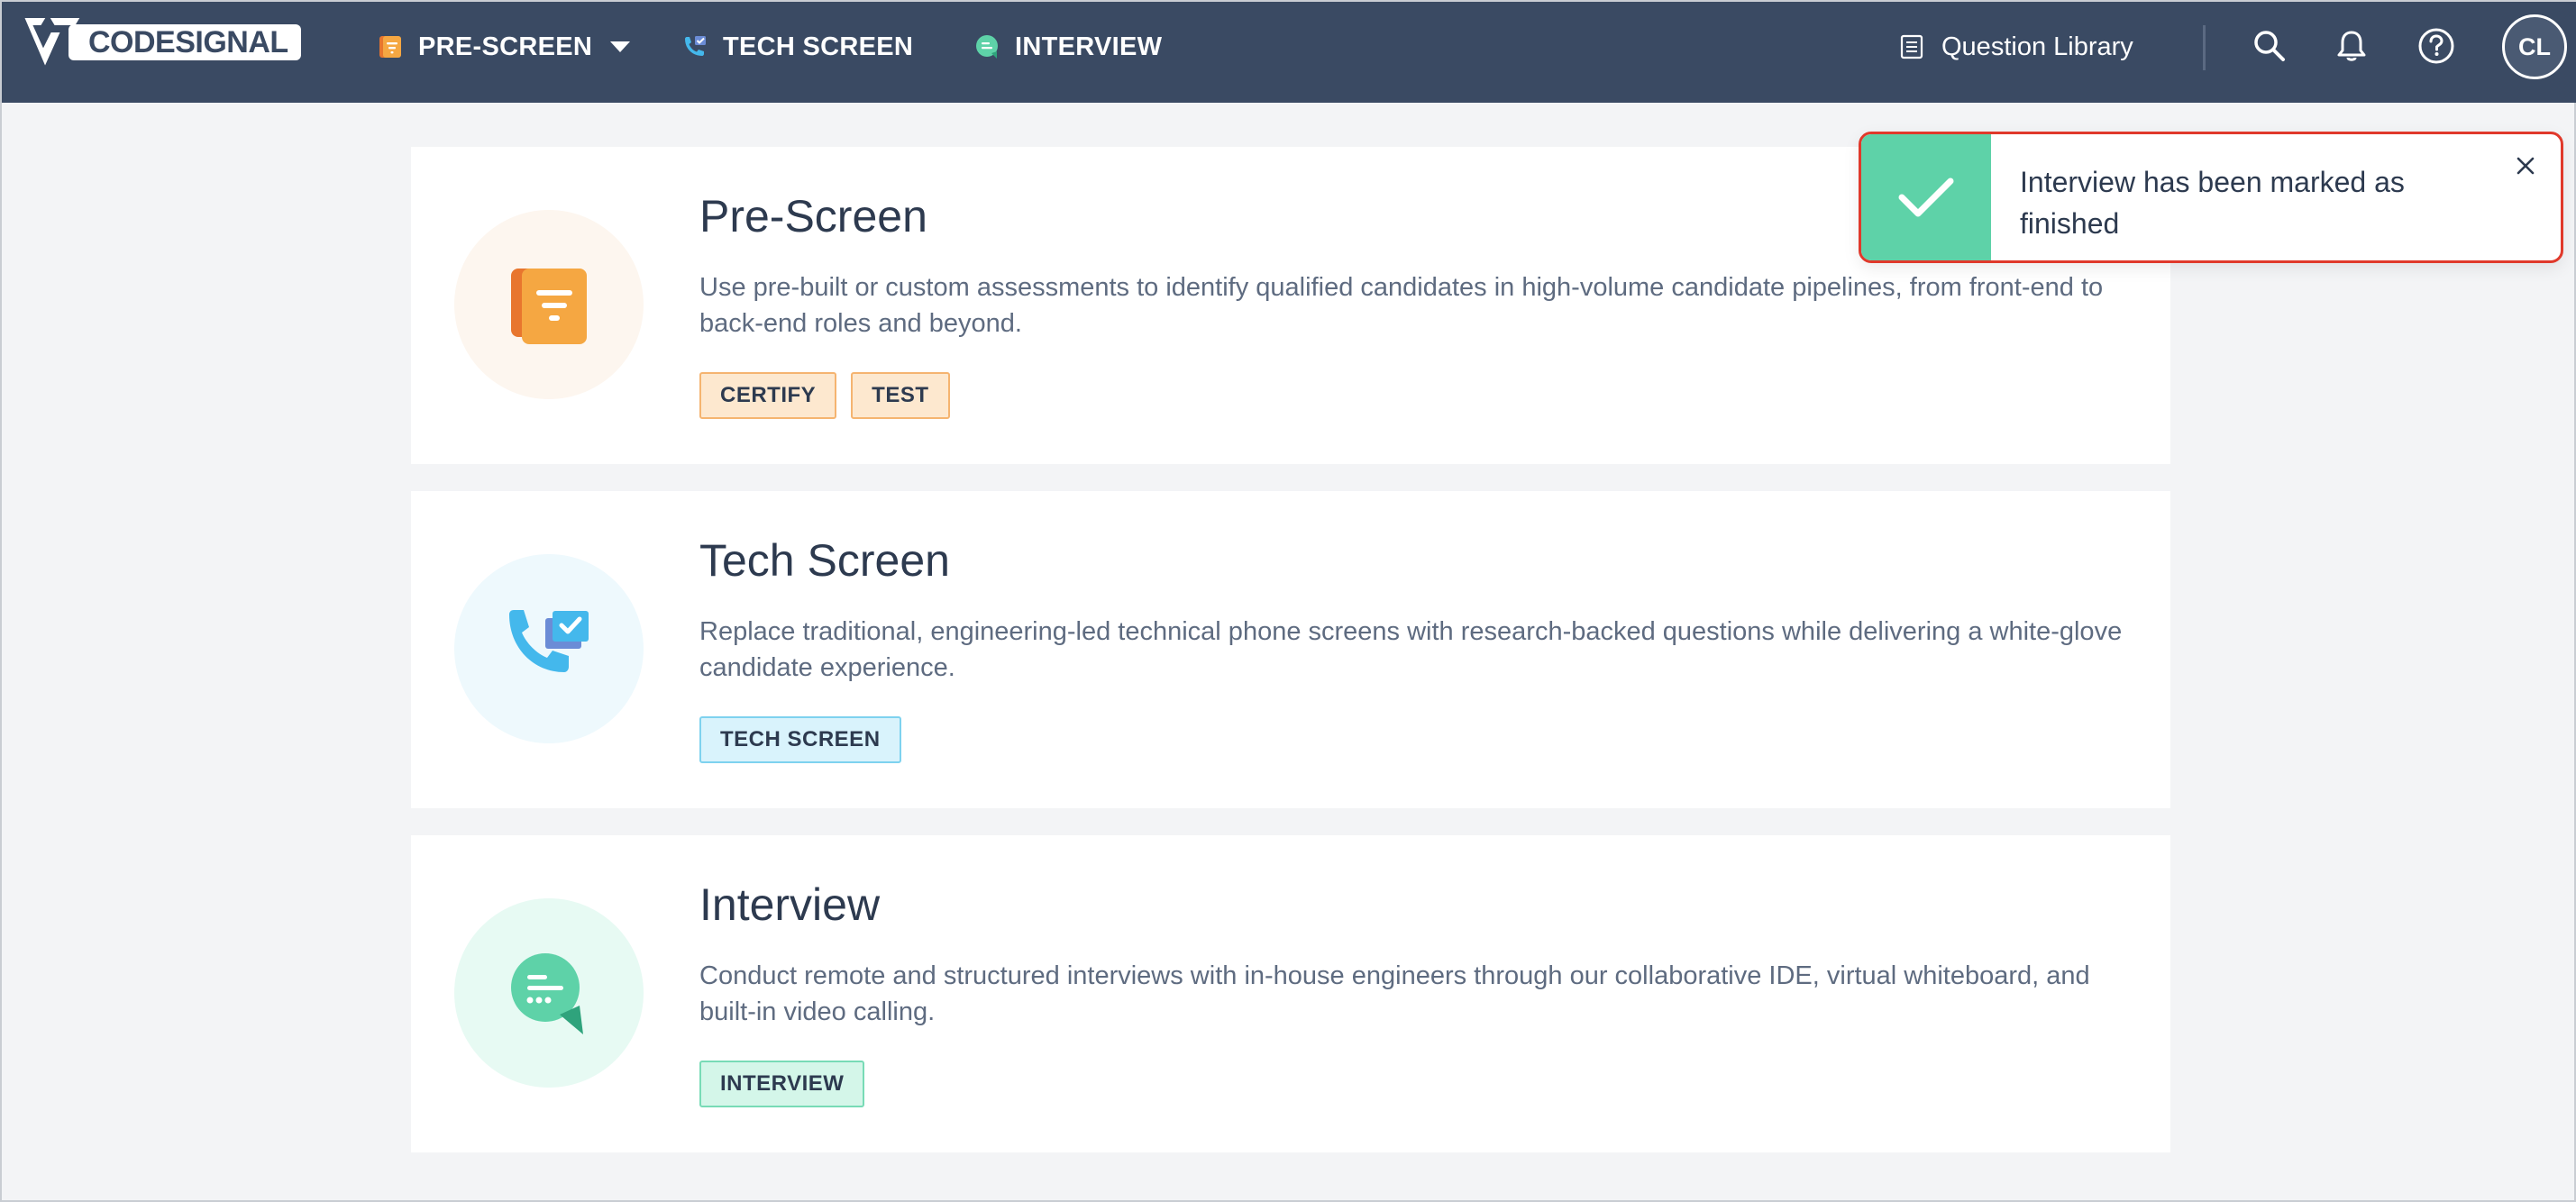 The width and height of the screenshot is (2576, 1202). I want to click on badge-interview: INTERVIEW, so click(782, 1084).